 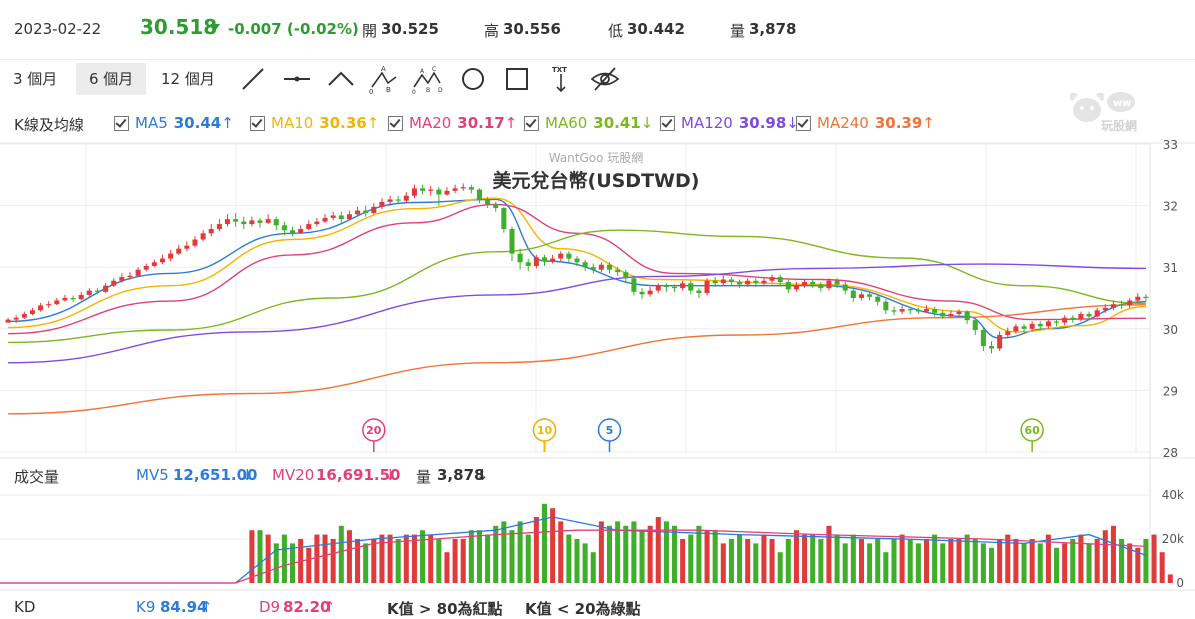 I want to click on price-tick-label: 31, so click(x=1170, y=268).